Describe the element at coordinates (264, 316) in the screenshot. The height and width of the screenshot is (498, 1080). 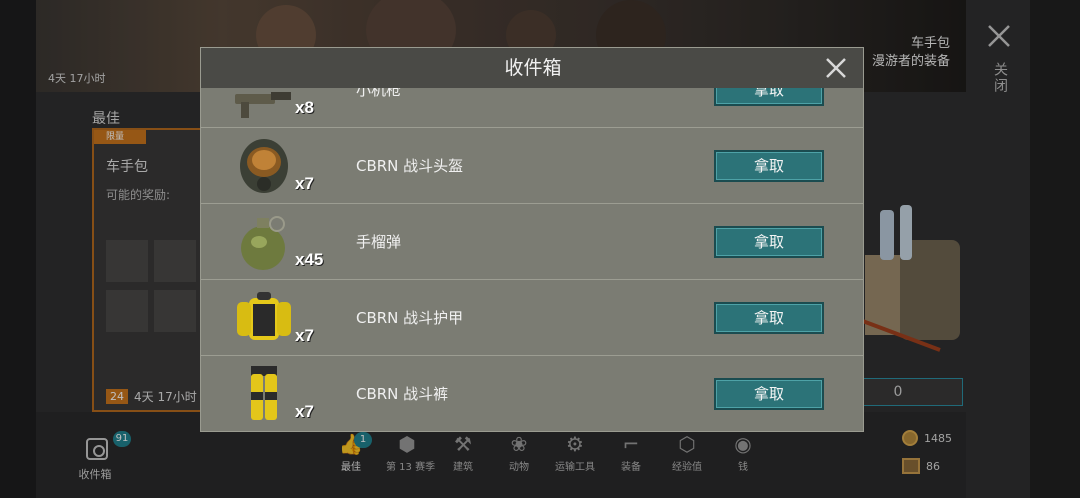
I see `hazmat-armor-icon` at that location.